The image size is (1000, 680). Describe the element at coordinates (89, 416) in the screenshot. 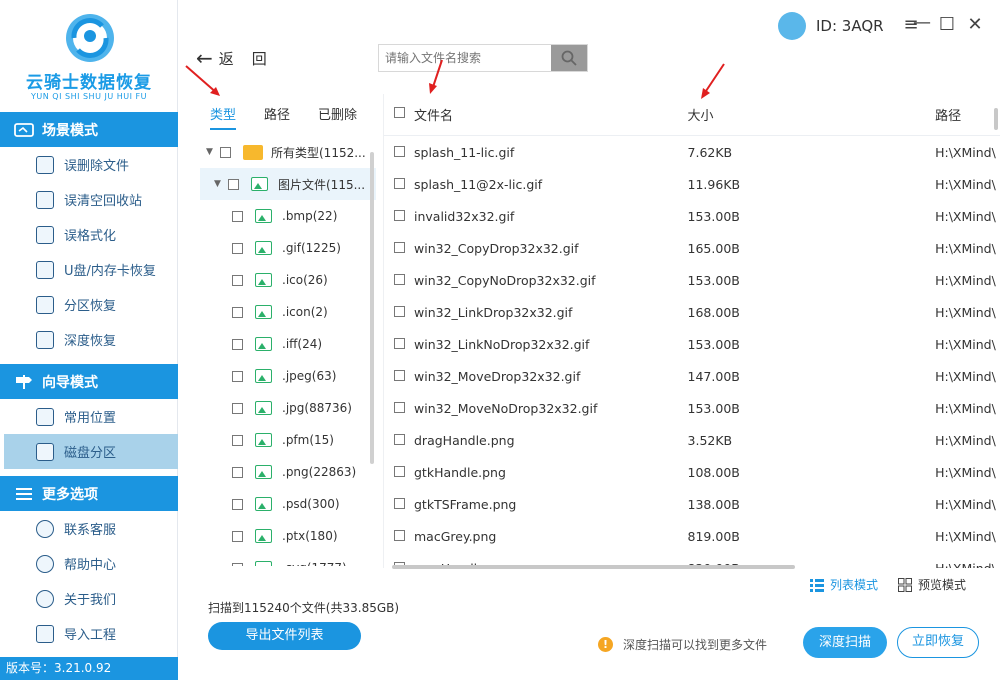

I see `sidebar-item-common-locations: 常用位置` at that location.